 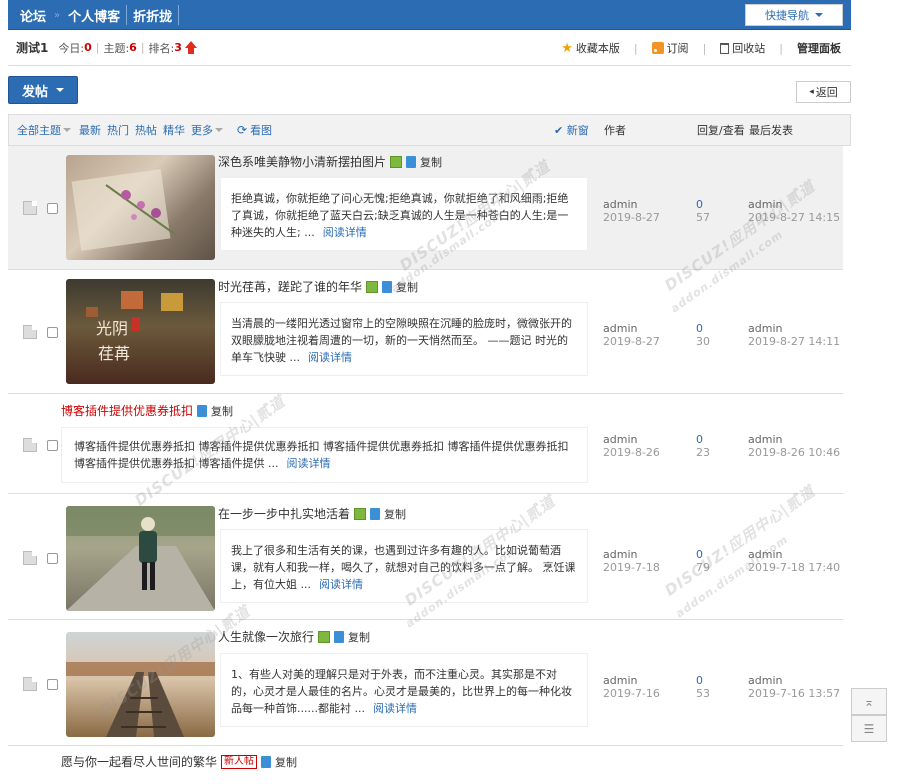 I want to click on column-last-post: 最后发表, so click(x=771, y=130).